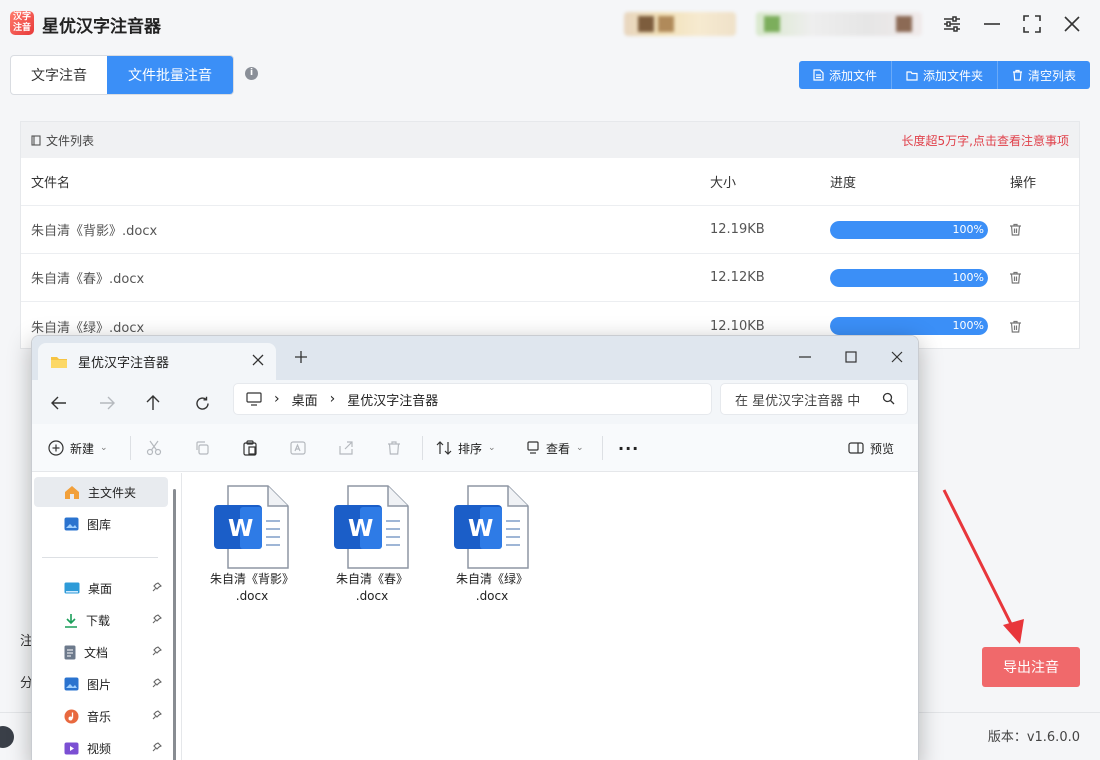 This screenshot has width=1100, height=760. Describe the element at coordinates (251, 73) in the screenshot. I see `info-icon: i` at that location.